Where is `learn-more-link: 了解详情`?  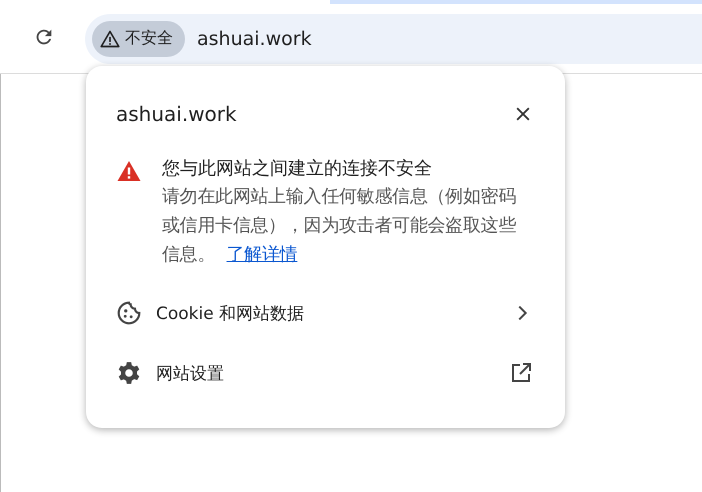 learn-more-link: 了解详情 is located at coordinates (262, 254).